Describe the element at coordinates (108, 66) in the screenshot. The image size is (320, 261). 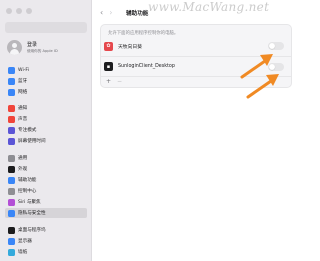
I see `terminal-app-icon: ▪` at that location.